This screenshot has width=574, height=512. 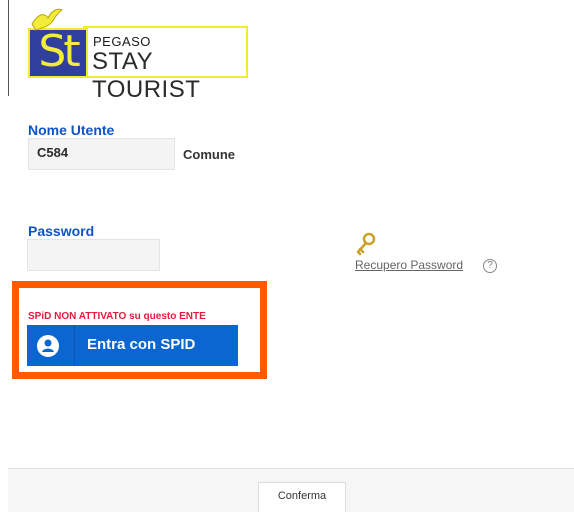 I want to click on logo-mark: St, so click(x=58, y=53).